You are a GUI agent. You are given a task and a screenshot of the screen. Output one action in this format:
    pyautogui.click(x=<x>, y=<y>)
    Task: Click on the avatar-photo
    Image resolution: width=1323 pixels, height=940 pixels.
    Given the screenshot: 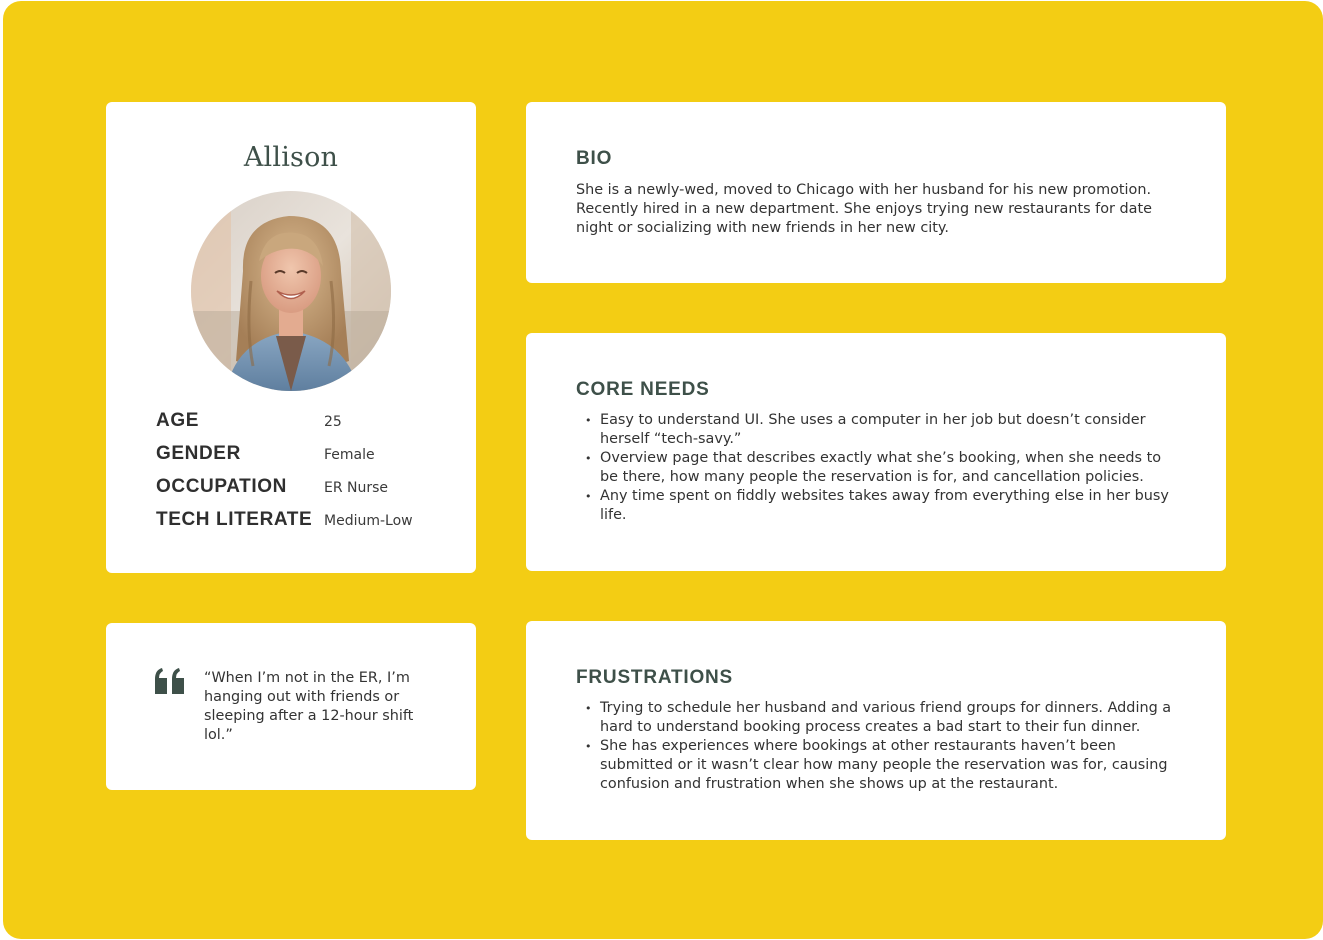 What is the action you would take?
    pyautogui.click(x=291, y=291)
    